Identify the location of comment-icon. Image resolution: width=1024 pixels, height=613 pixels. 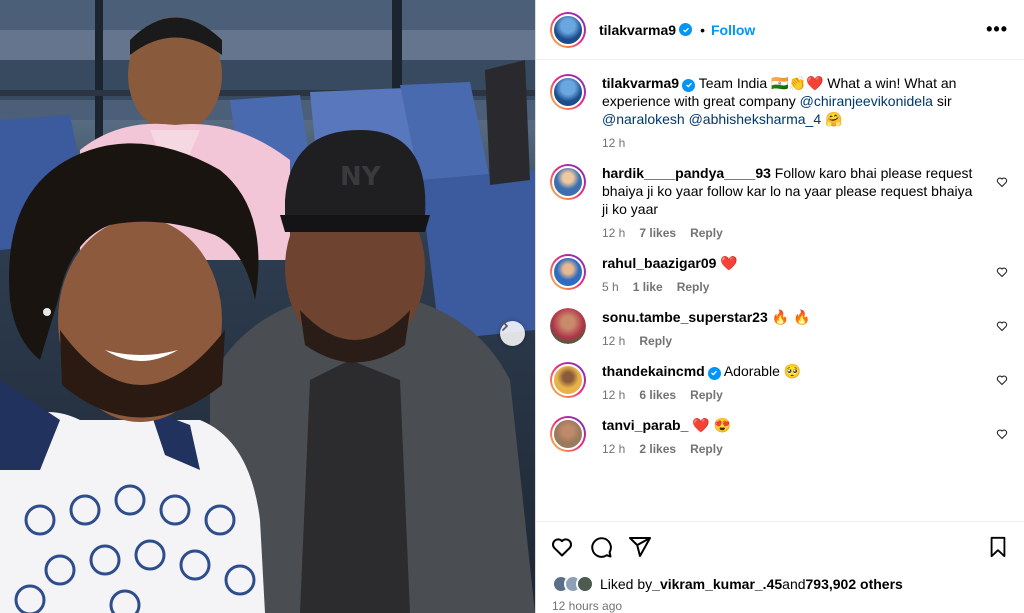
(601, 547).